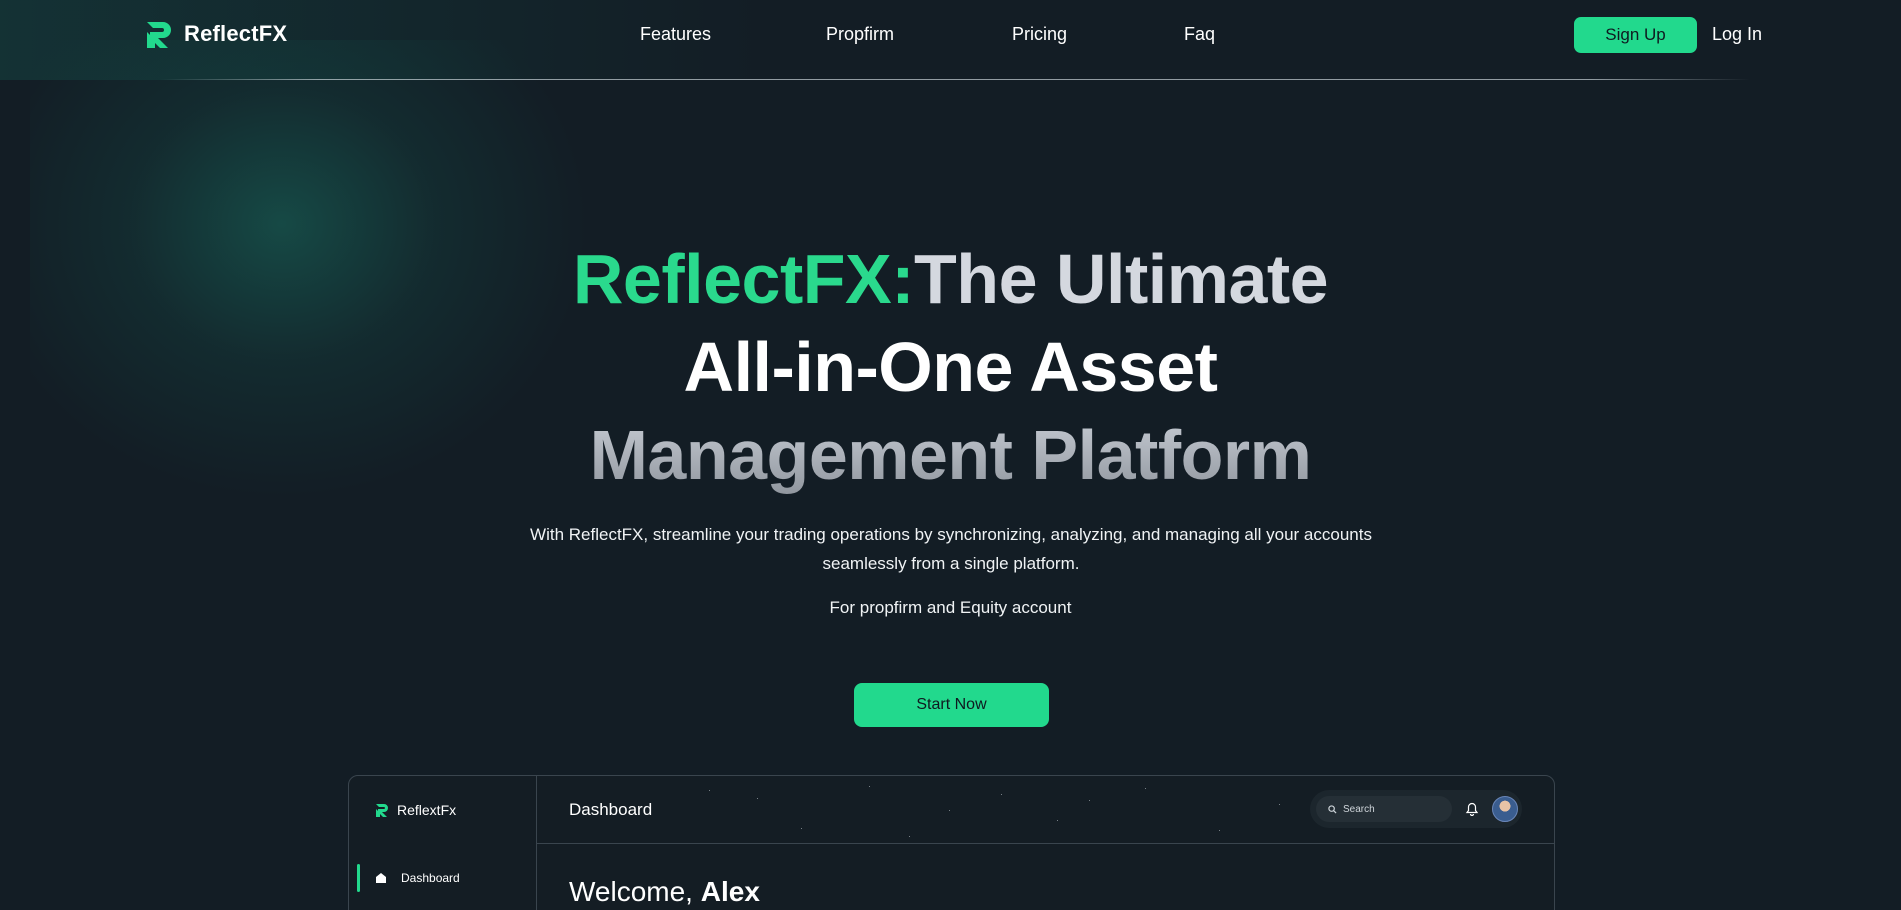 Image resolution: width=1901 pixels, height=910 pixels. I want to click on home-icon, so click(381, 878).